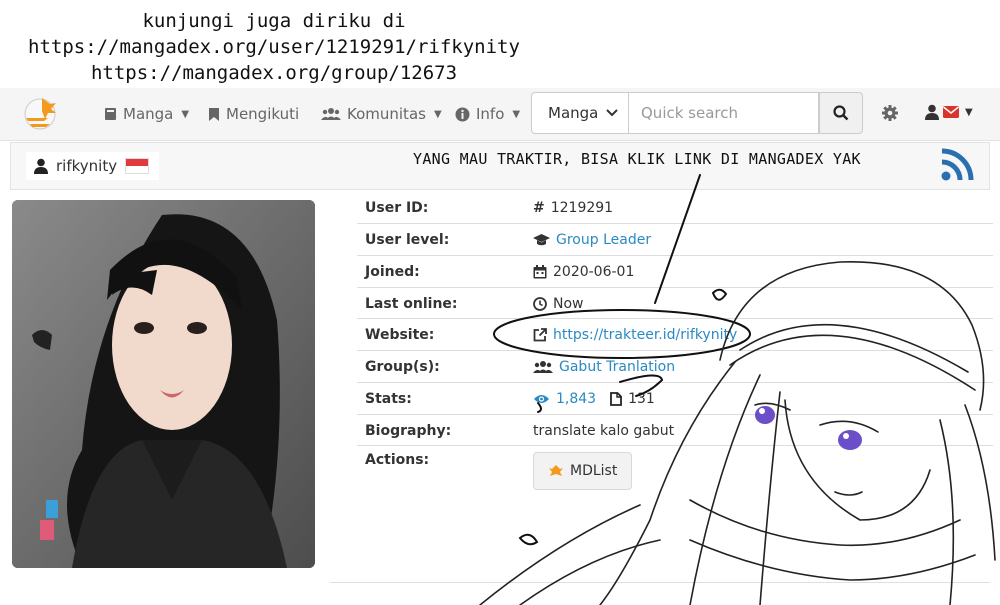  What do you see at coordinates (541, 240) in the screenshot?
I see `graduation-cap-icon` at bounding box center [541, 240].